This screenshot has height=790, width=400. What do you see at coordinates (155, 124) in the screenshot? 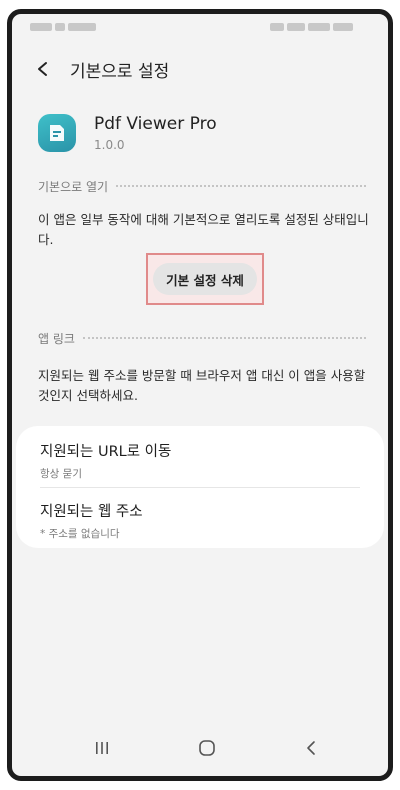
I see `app-name: Pdf Viewer Pro` at bounding box center [155, 124].